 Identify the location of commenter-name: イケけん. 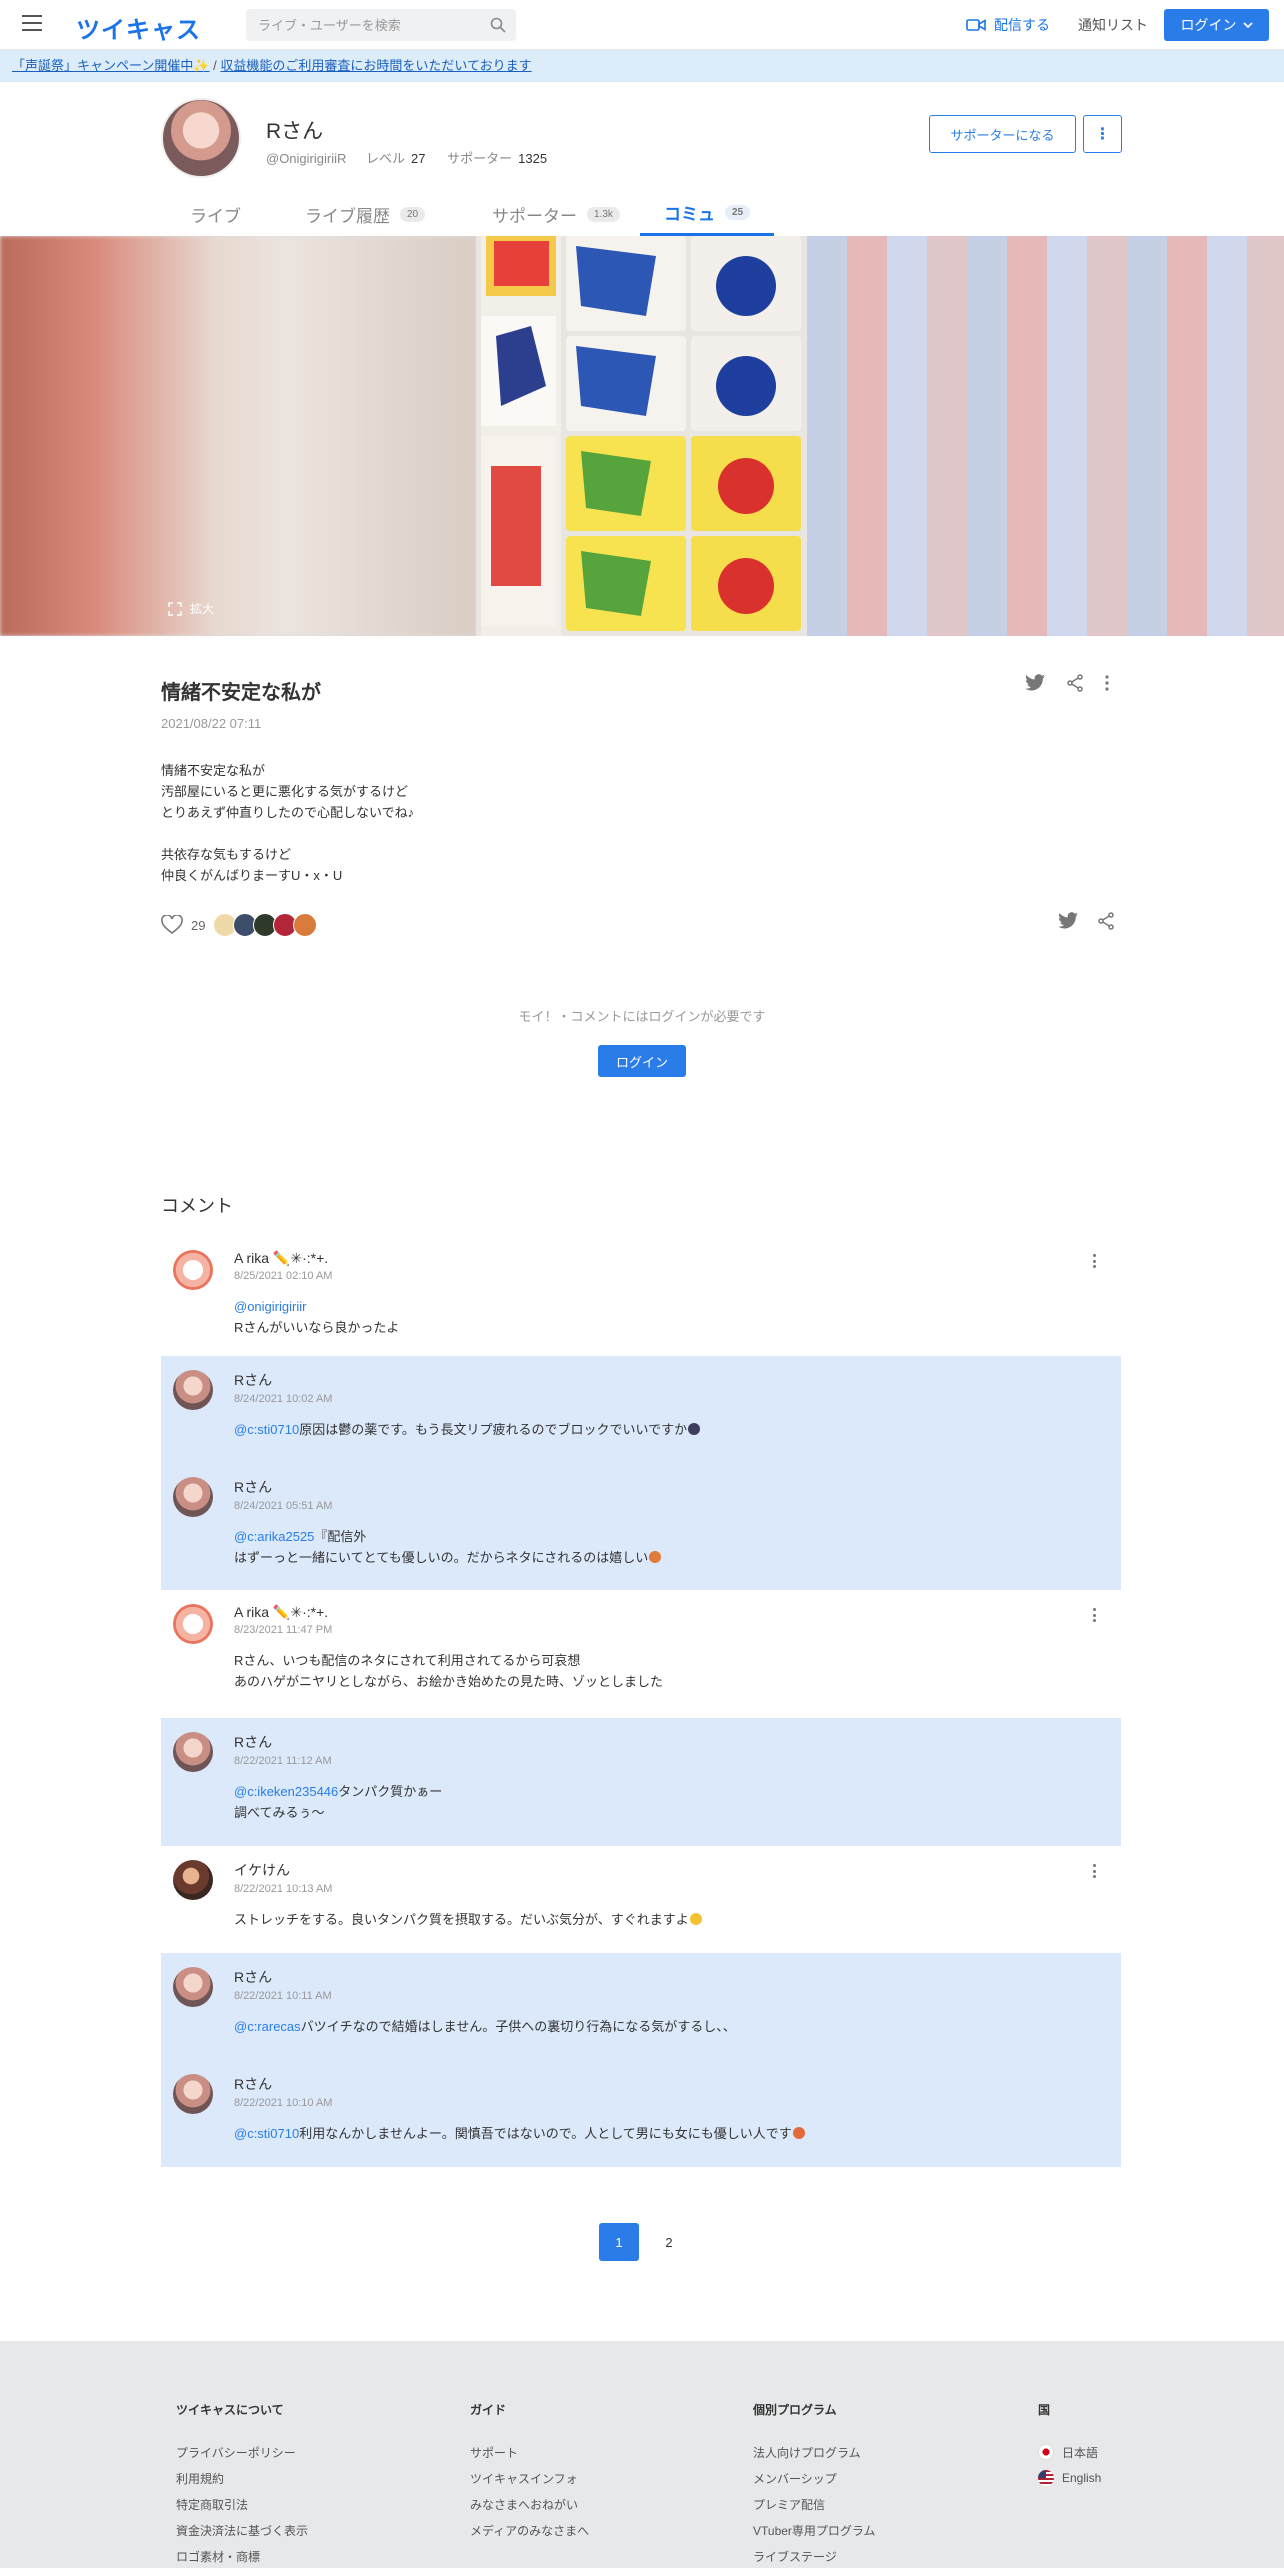
(671, 1870).